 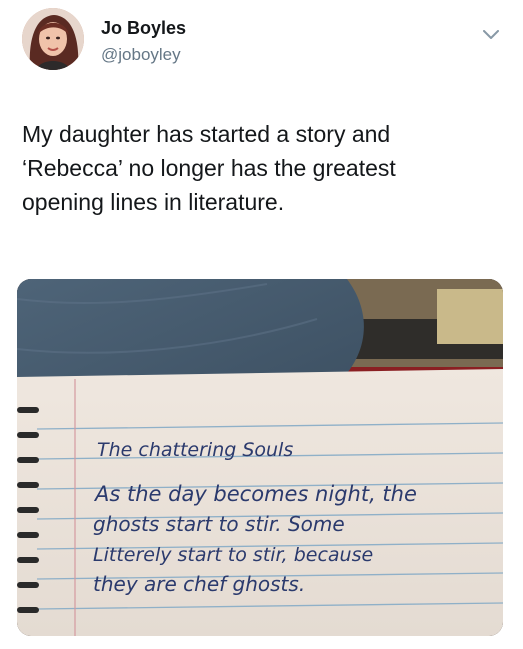 What do you see at coordinates (153, 202) in the screenshot?
I see `tweet-text-line: opening lines in literature.` at bounding box center [153, 202].